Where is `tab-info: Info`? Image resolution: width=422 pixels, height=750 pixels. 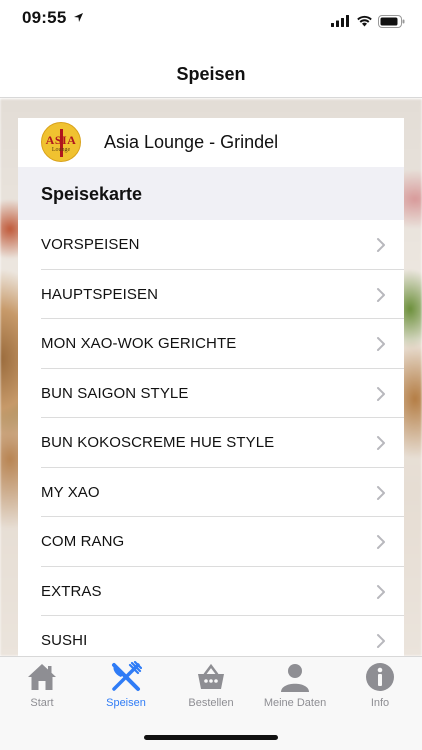 tab-info: Info is located at coordinates (380, 687).